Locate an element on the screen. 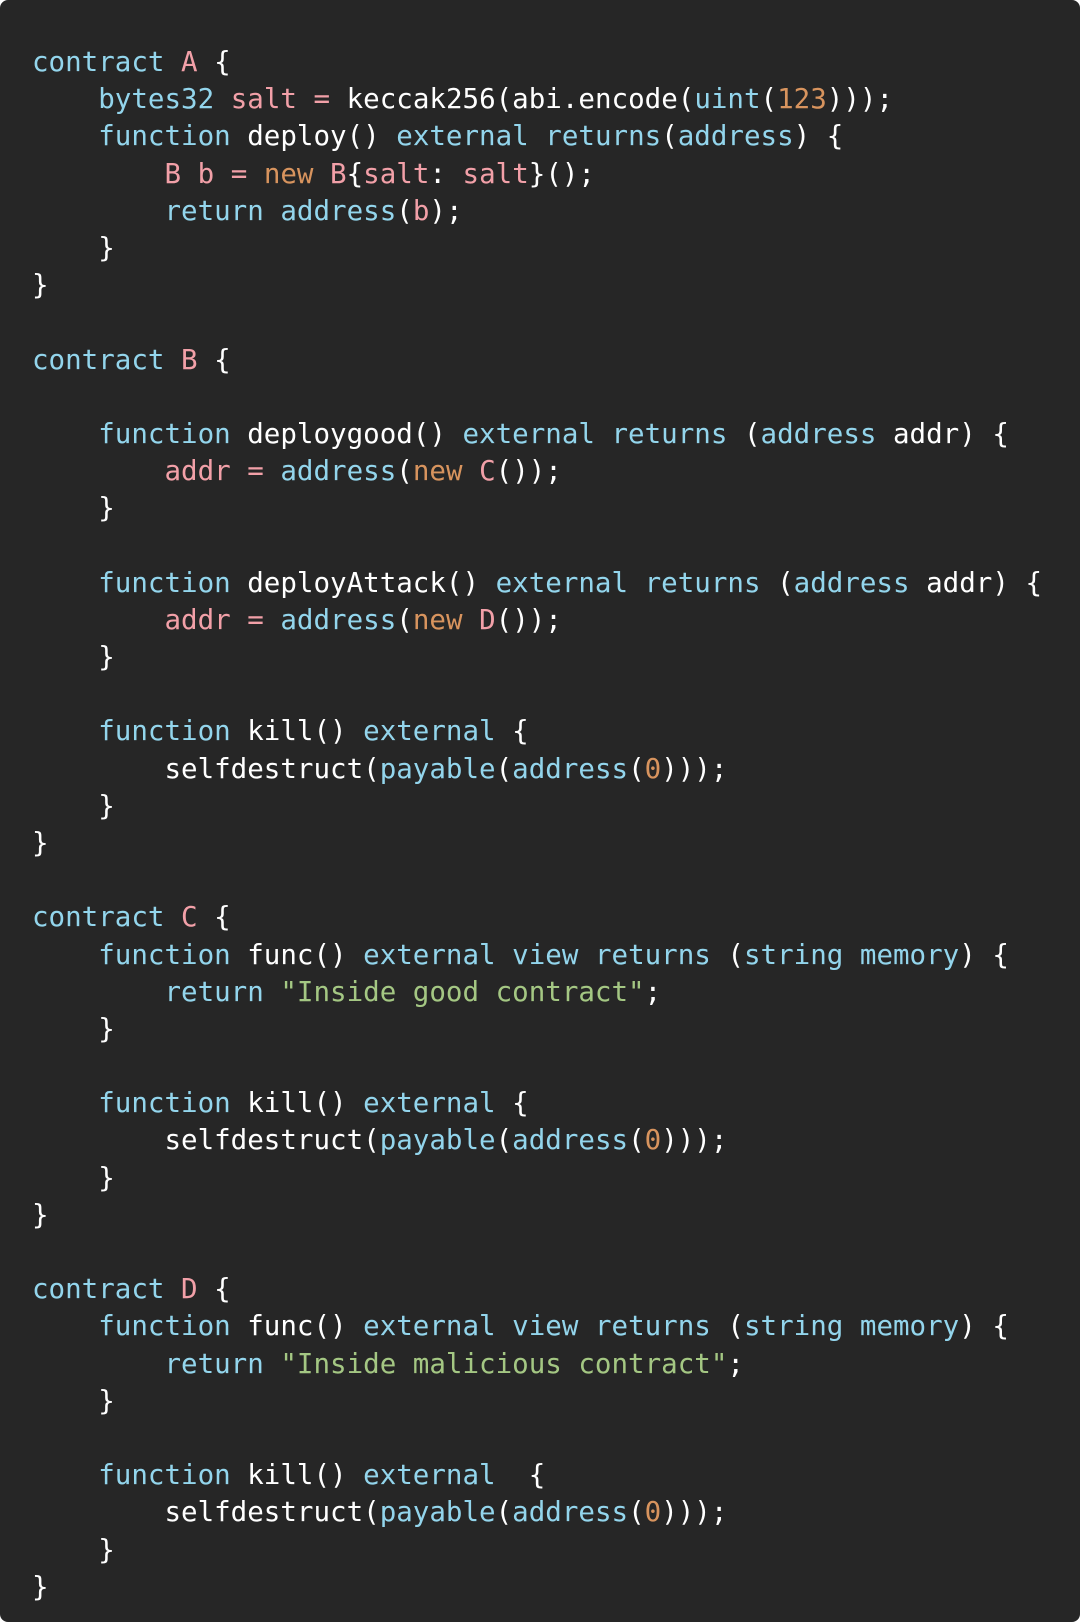 This screenshot has height=1622, width=1080. code-token-default: deploy() is located at coordinates (313, 136).